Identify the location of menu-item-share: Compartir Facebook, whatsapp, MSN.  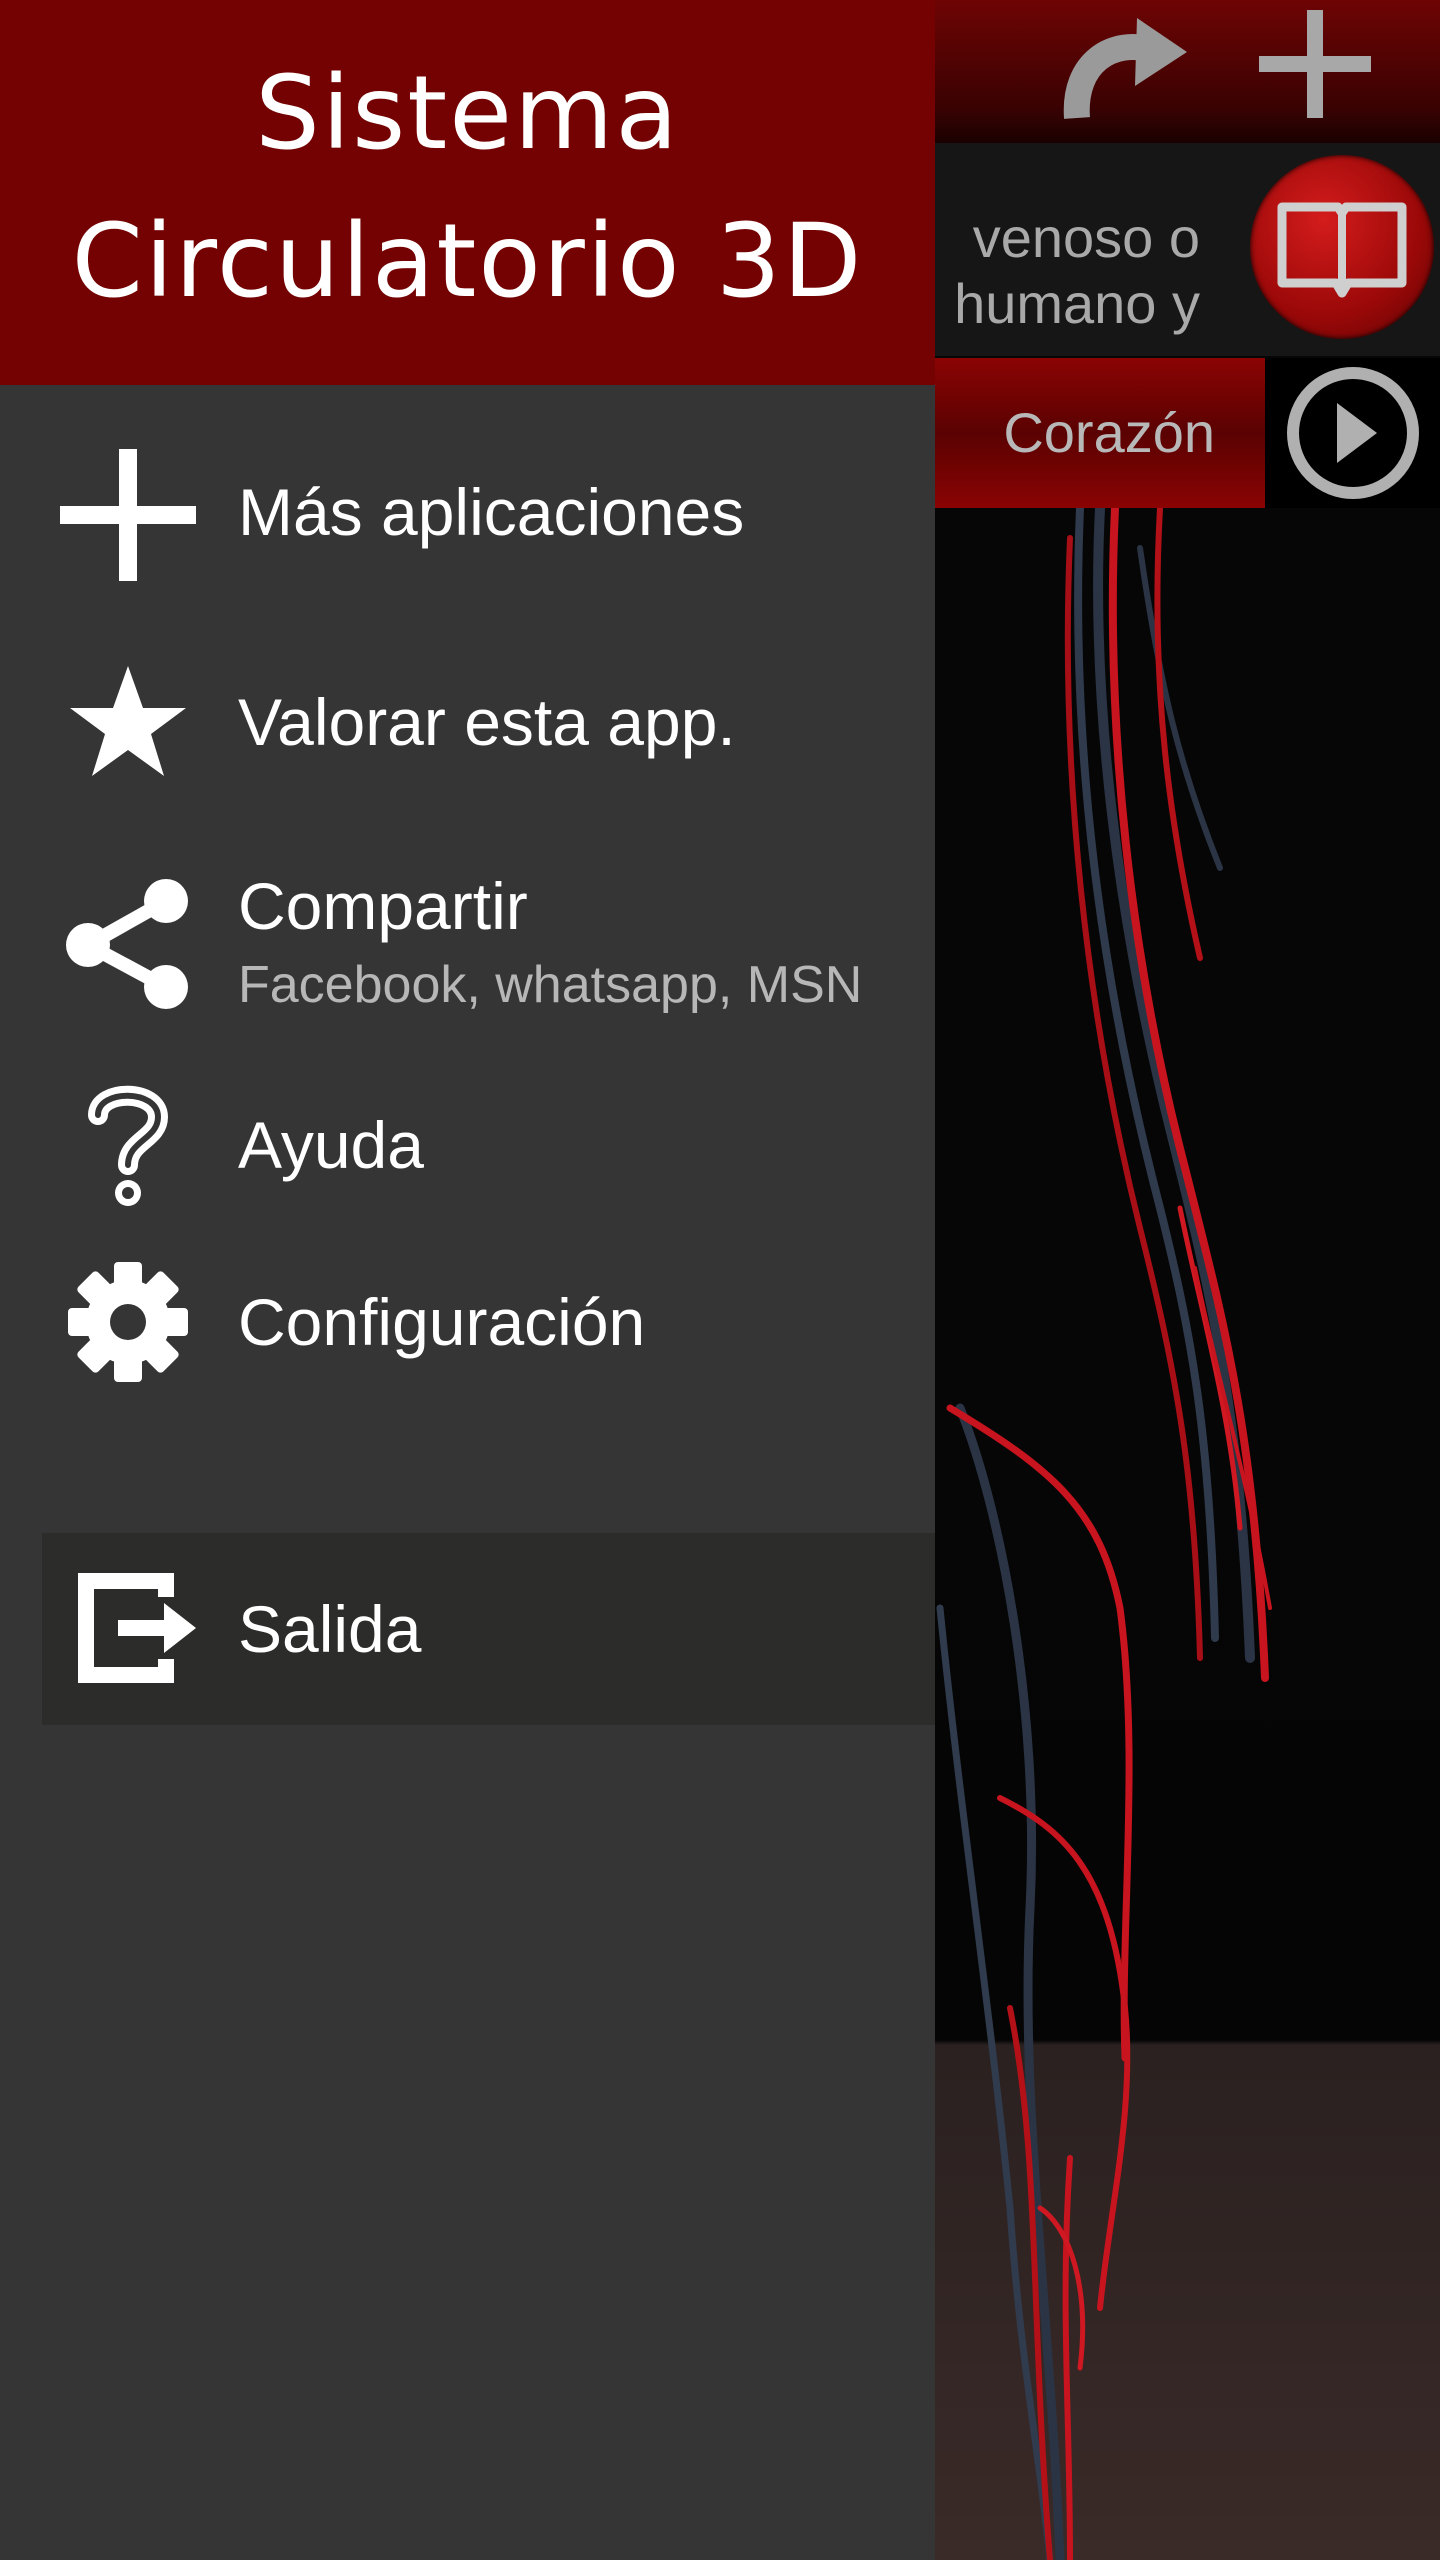
(467, 947).